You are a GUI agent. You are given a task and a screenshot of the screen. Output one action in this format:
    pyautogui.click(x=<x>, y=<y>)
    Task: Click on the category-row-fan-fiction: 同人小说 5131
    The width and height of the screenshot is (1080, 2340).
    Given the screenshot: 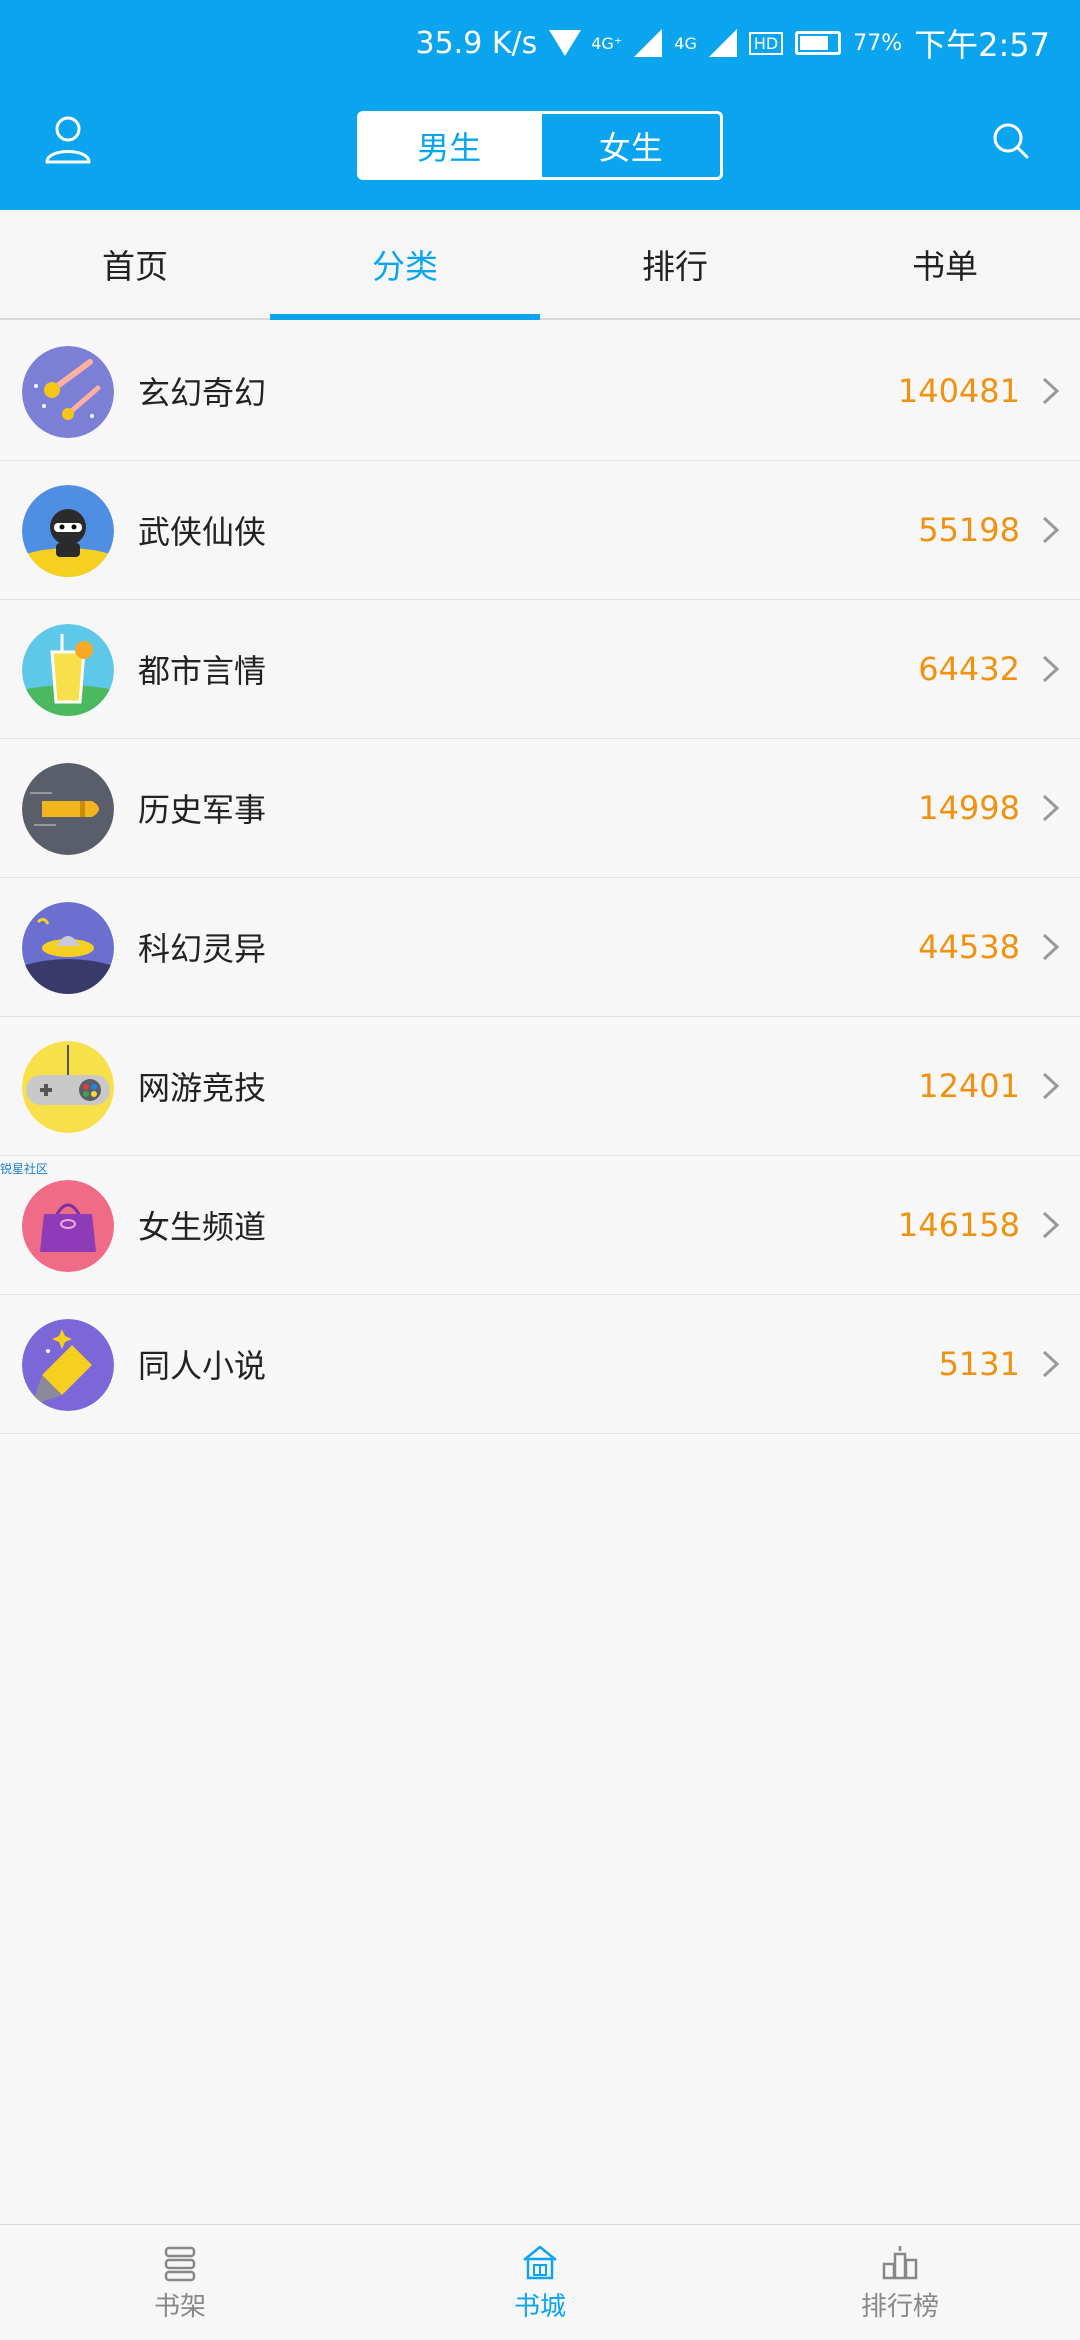 What is the action you would take?
    pyautogui.click(x=540, y=1364)
    